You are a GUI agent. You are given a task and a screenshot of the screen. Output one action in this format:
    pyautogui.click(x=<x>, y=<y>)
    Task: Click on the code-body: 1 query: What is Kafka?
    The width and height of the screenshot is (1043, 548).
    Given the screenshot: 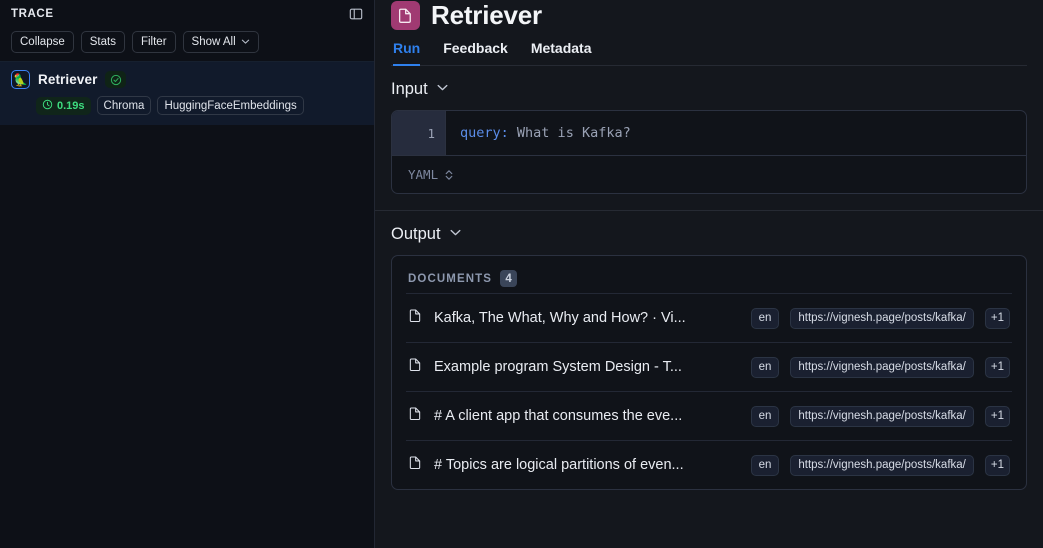 What is the action you would take?
    pyautogui.click(x=709, y=133)
    